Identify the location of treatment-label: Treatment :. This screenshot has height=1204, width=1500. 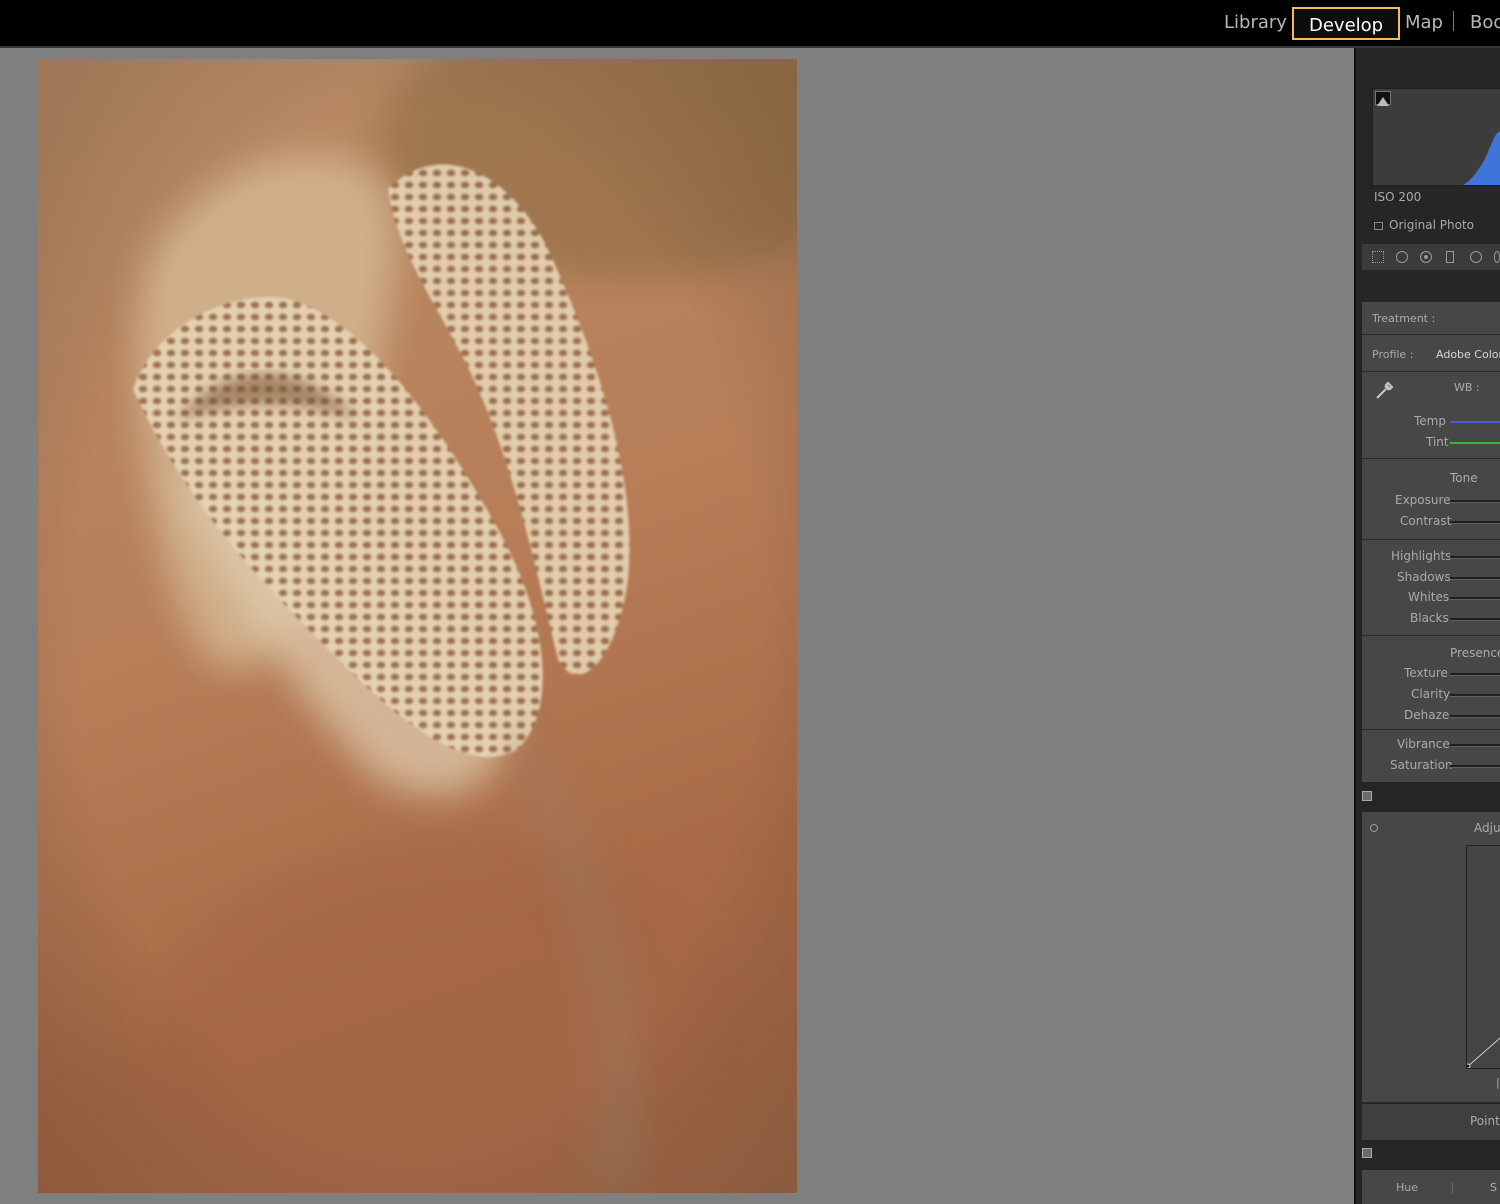
(1404, 318).